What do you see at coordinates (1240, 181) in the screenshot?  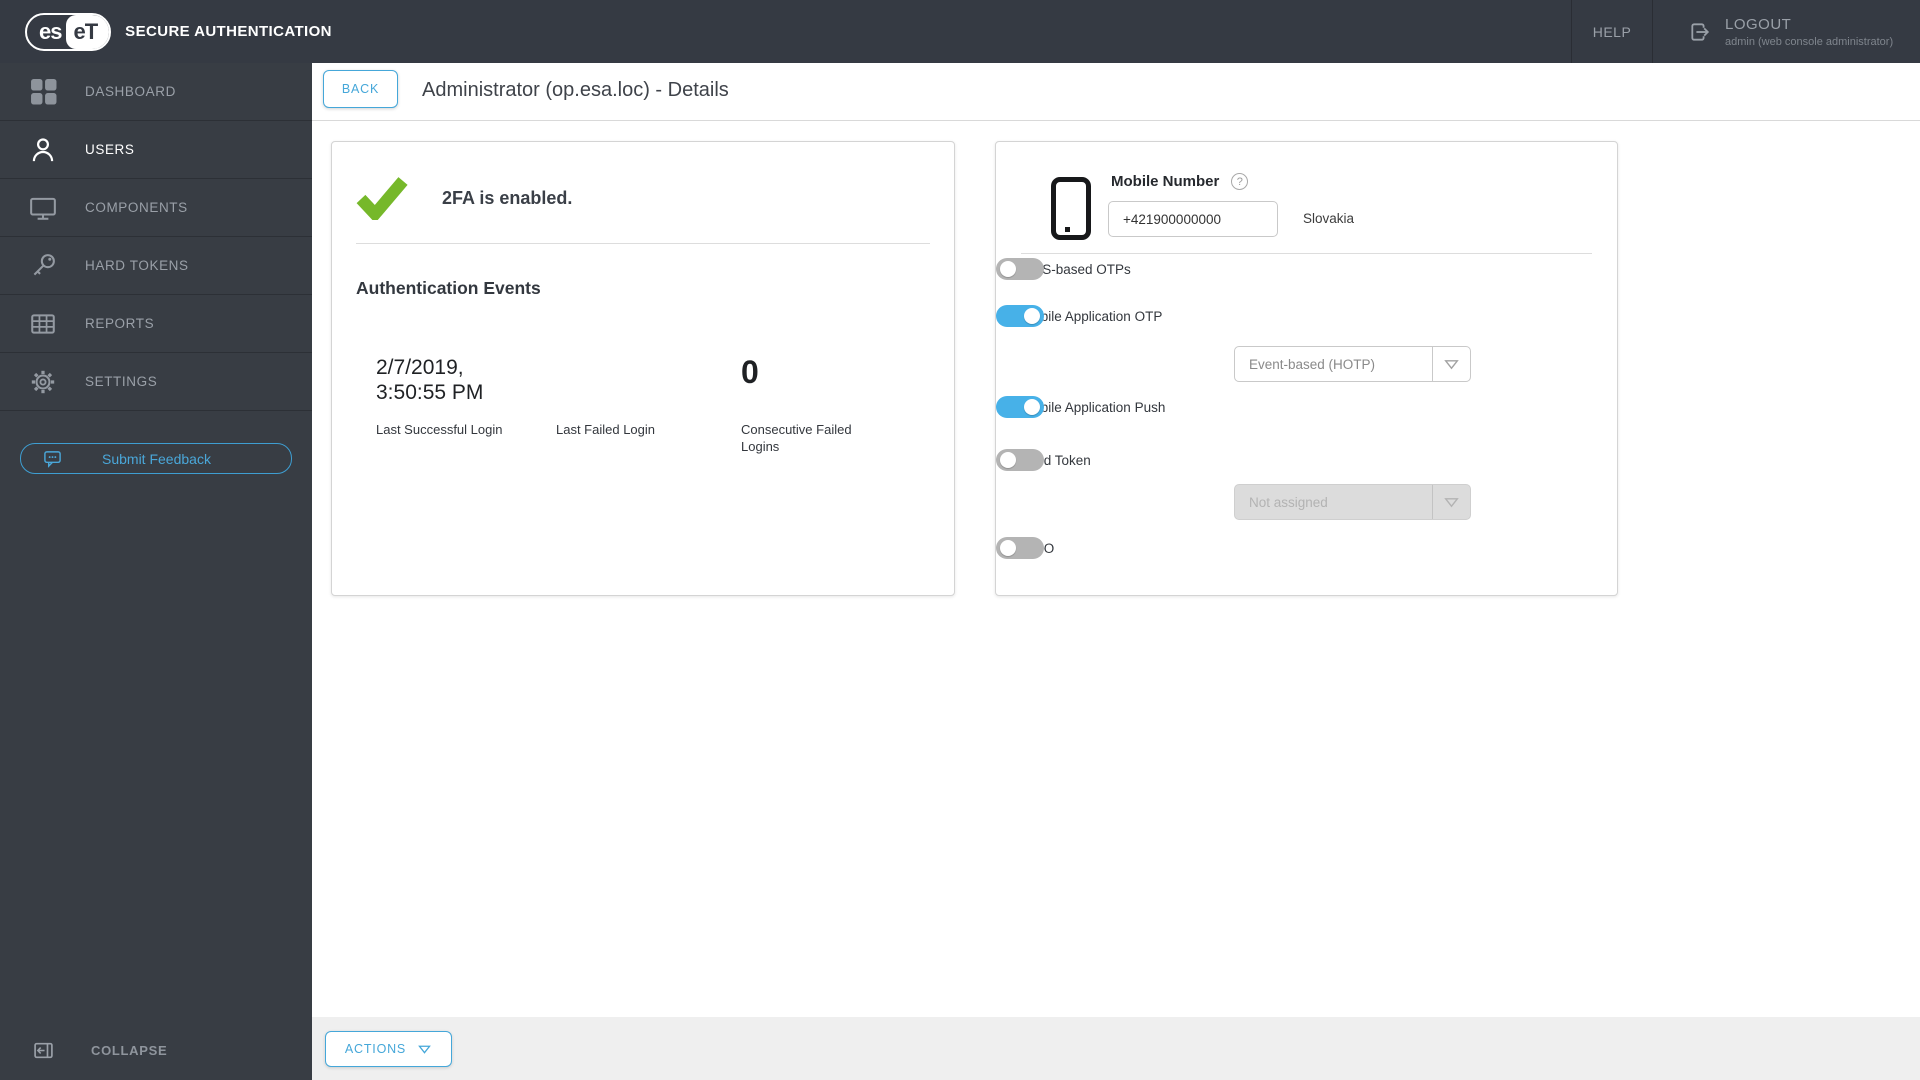 I see `help-circle-icon: ?` at bounding box center [1240, 181].